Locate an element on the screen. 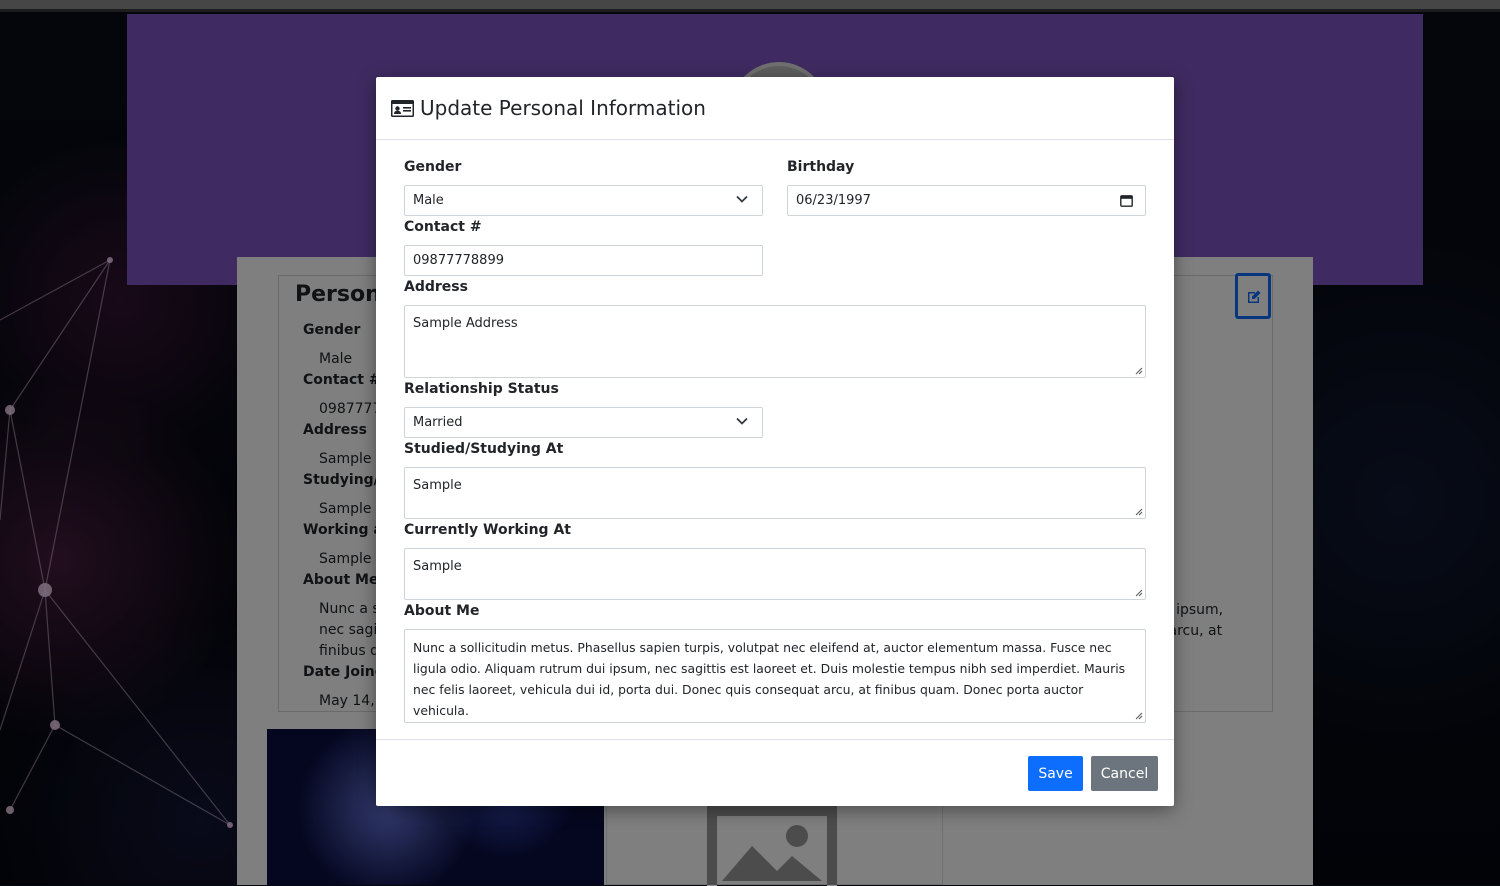  modal-header: Update Personal Information is located at coordinates (775, 108).